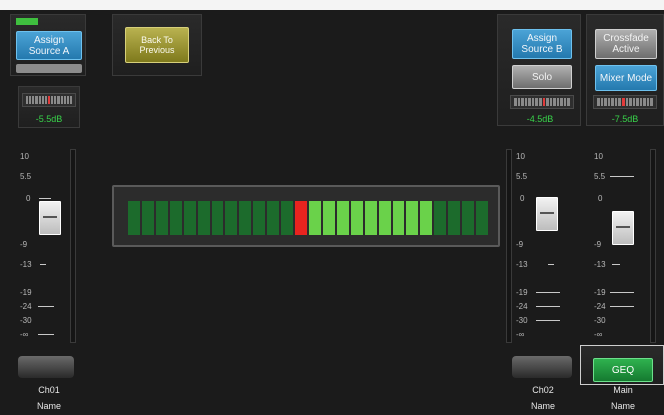 The image size is (664, 415). Describe the element at coordinates (540, 119) in the screenshot. I see `ch02-gain-readout: -4.5dB` at that location.